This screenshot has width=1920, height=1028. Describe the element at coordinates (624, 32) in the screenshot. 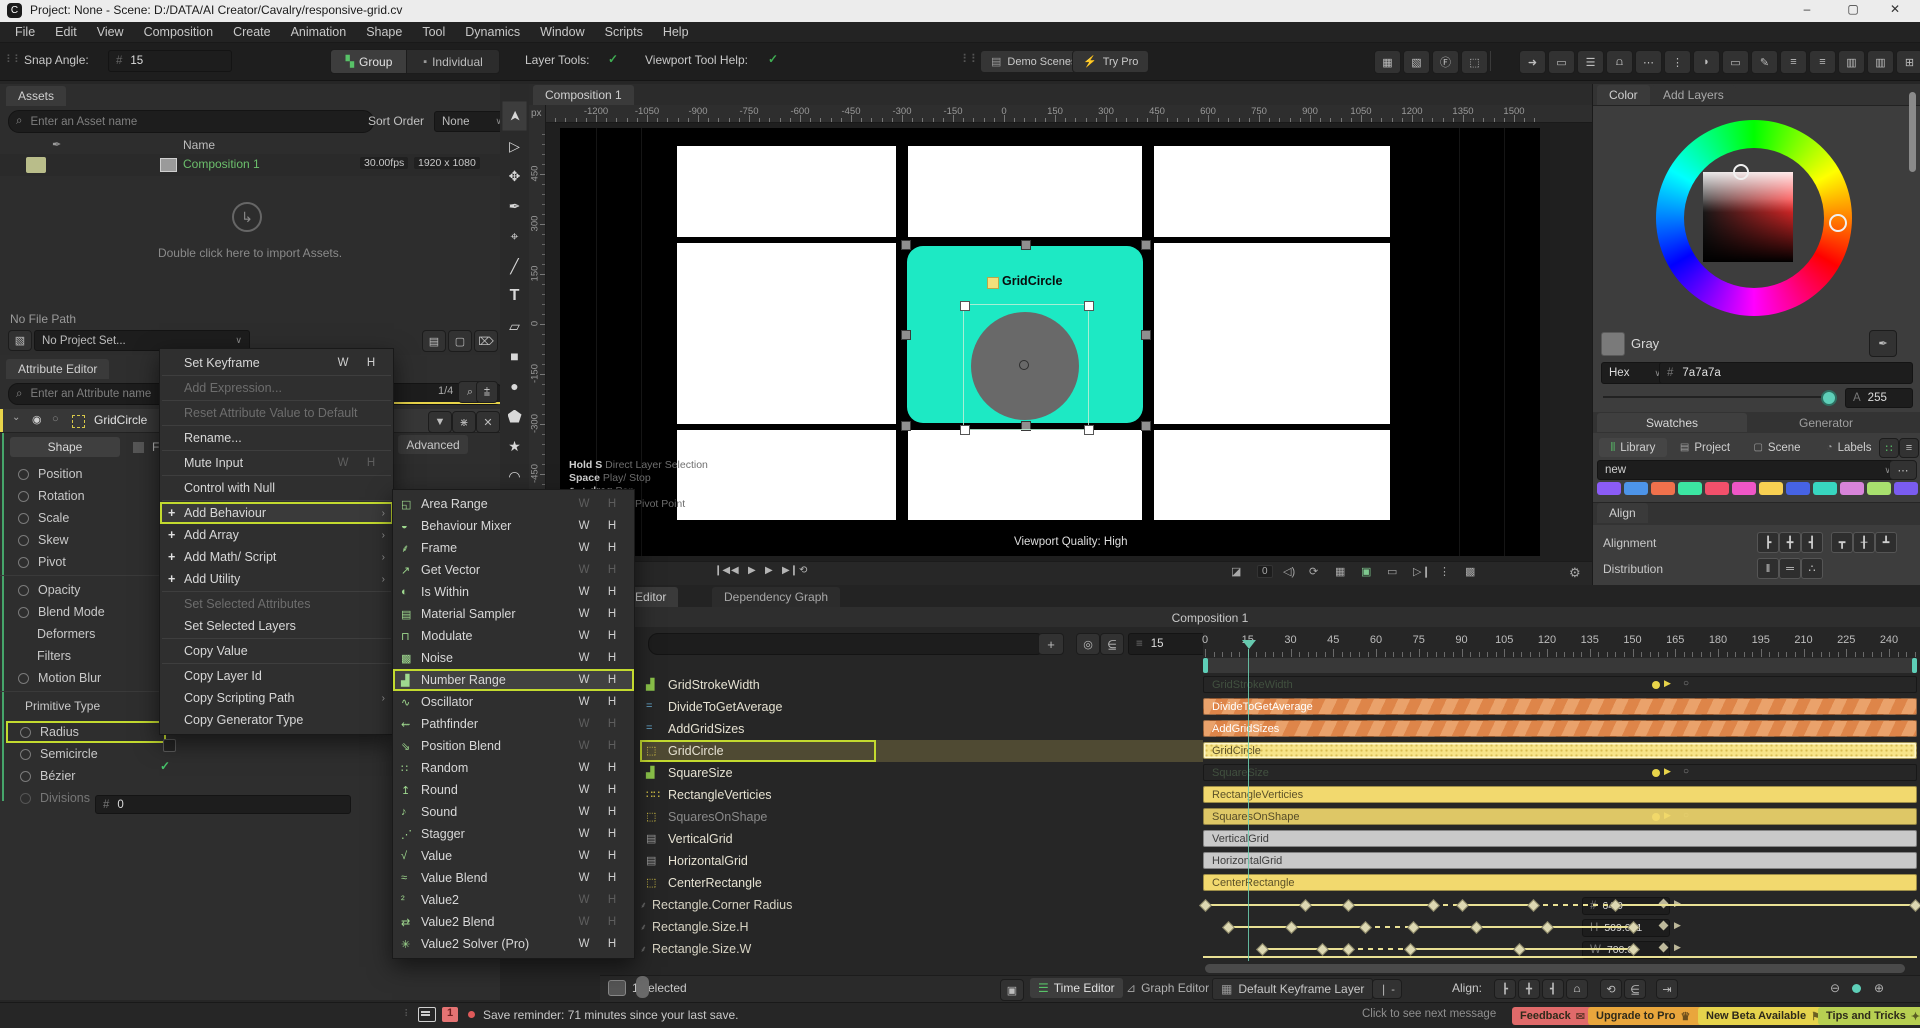

I see `menu-scripts: Scripts` at that location.